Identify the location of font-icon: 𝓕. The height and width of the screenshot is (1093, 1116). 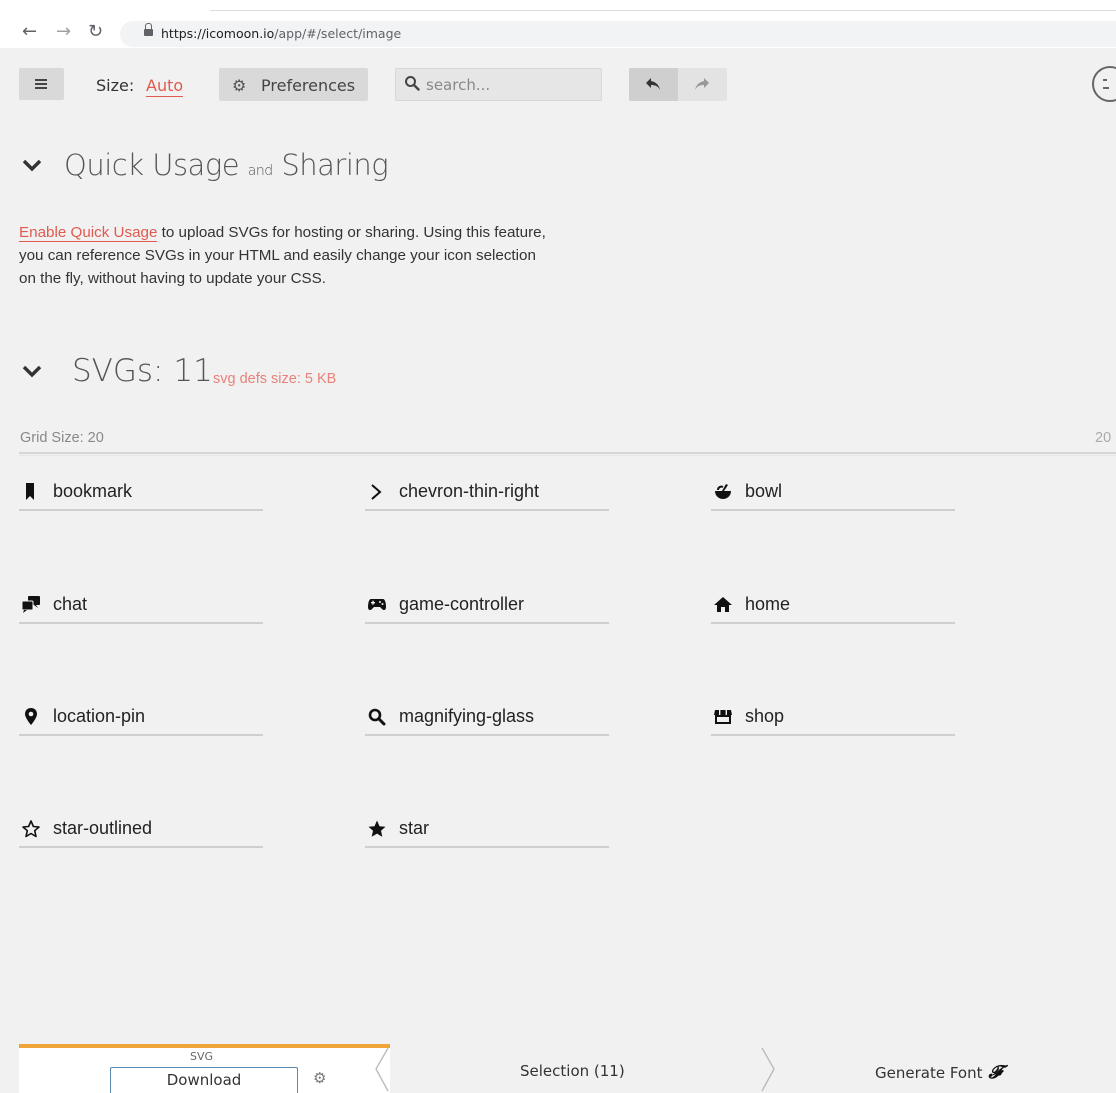
(995, 1072).